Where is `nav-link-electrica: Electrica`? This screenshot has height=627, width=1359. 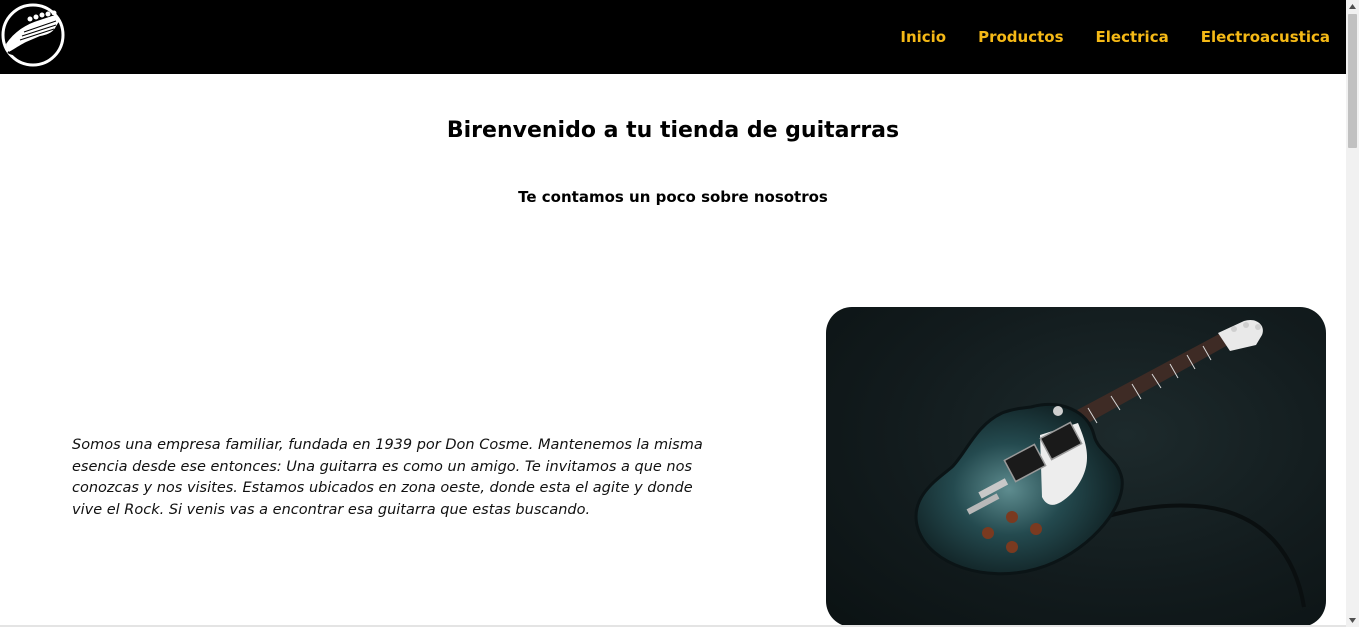
nav-link-electrica: Electrica is located at coordinates (1132, 37).